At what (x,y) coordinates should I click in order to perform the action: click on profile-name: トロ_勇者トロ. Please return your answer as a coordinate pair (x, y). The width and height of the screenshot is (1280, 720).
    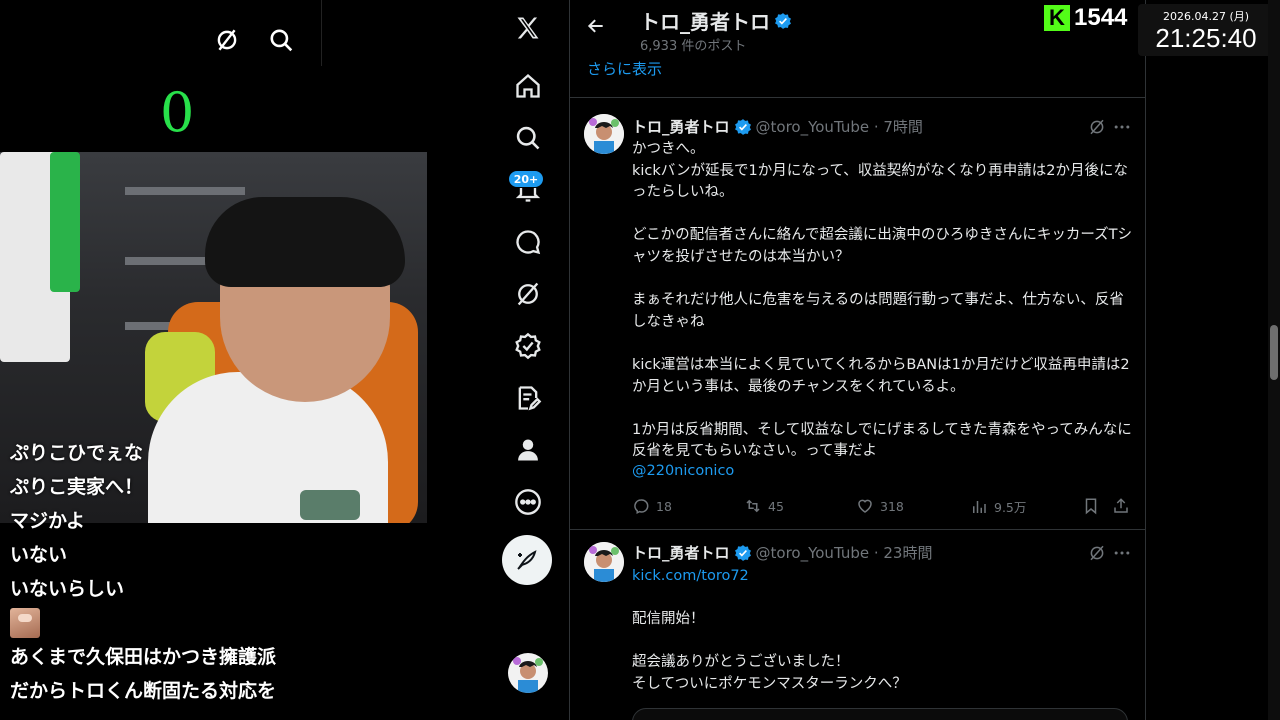
    Looking at the image, I should click on (716, 20).